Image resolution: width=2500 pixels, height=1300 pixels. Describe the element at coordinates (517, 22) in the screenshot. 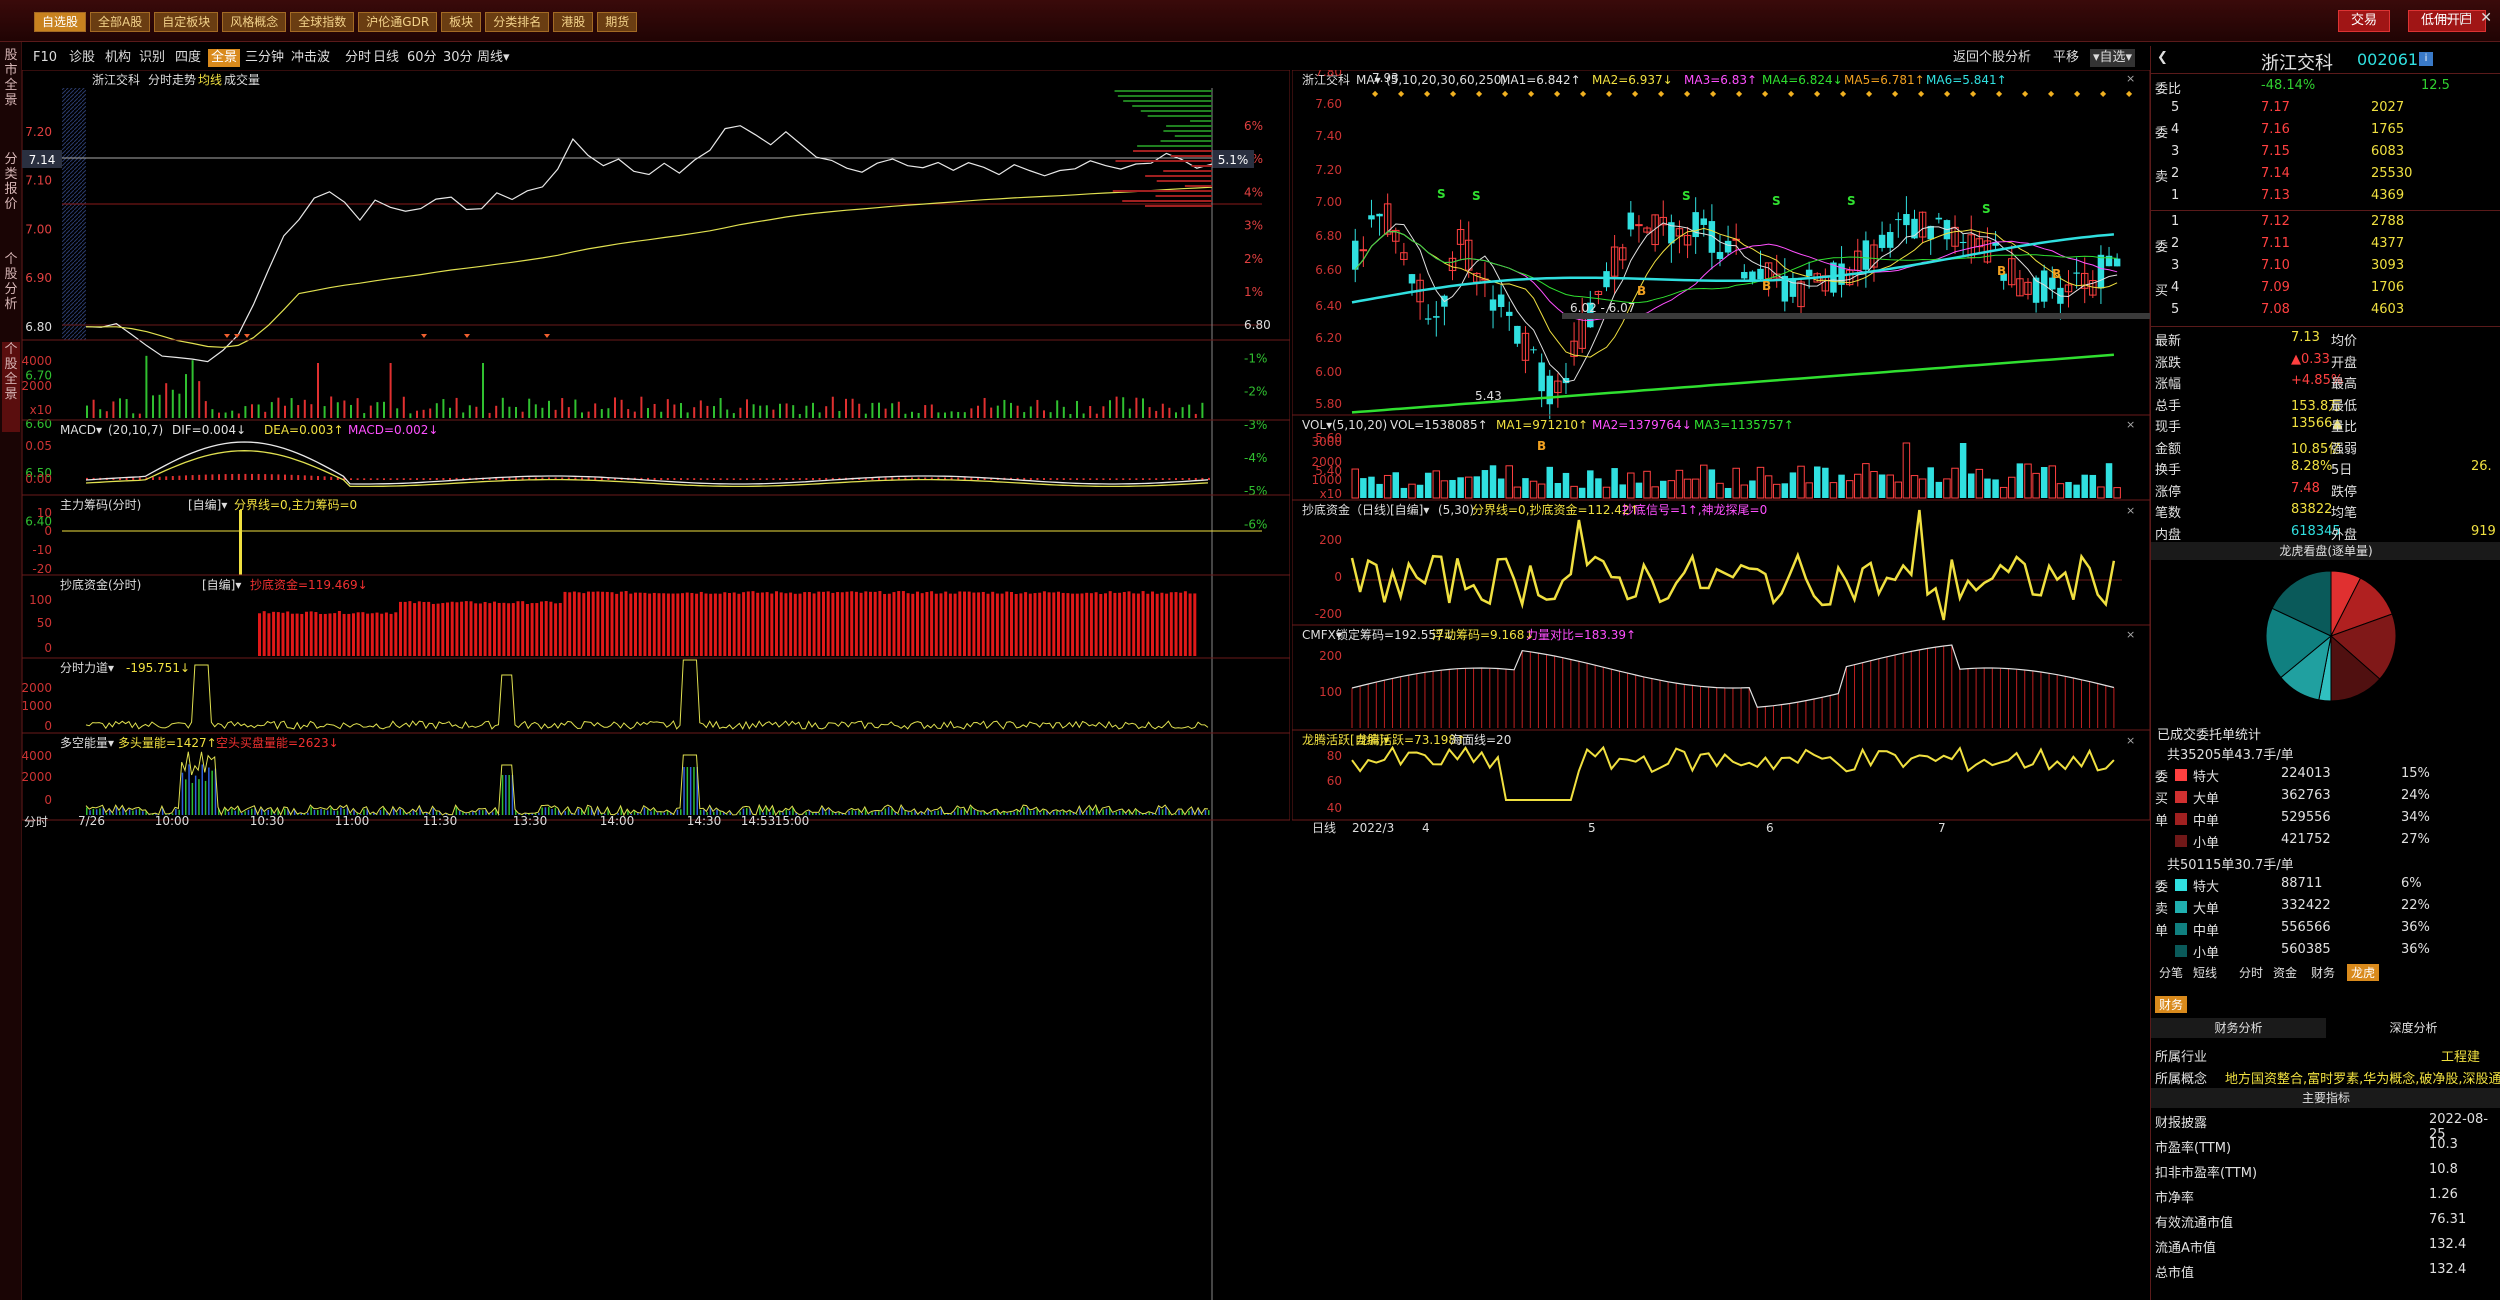

I see `top-btn-7: 分类排名` at that location.